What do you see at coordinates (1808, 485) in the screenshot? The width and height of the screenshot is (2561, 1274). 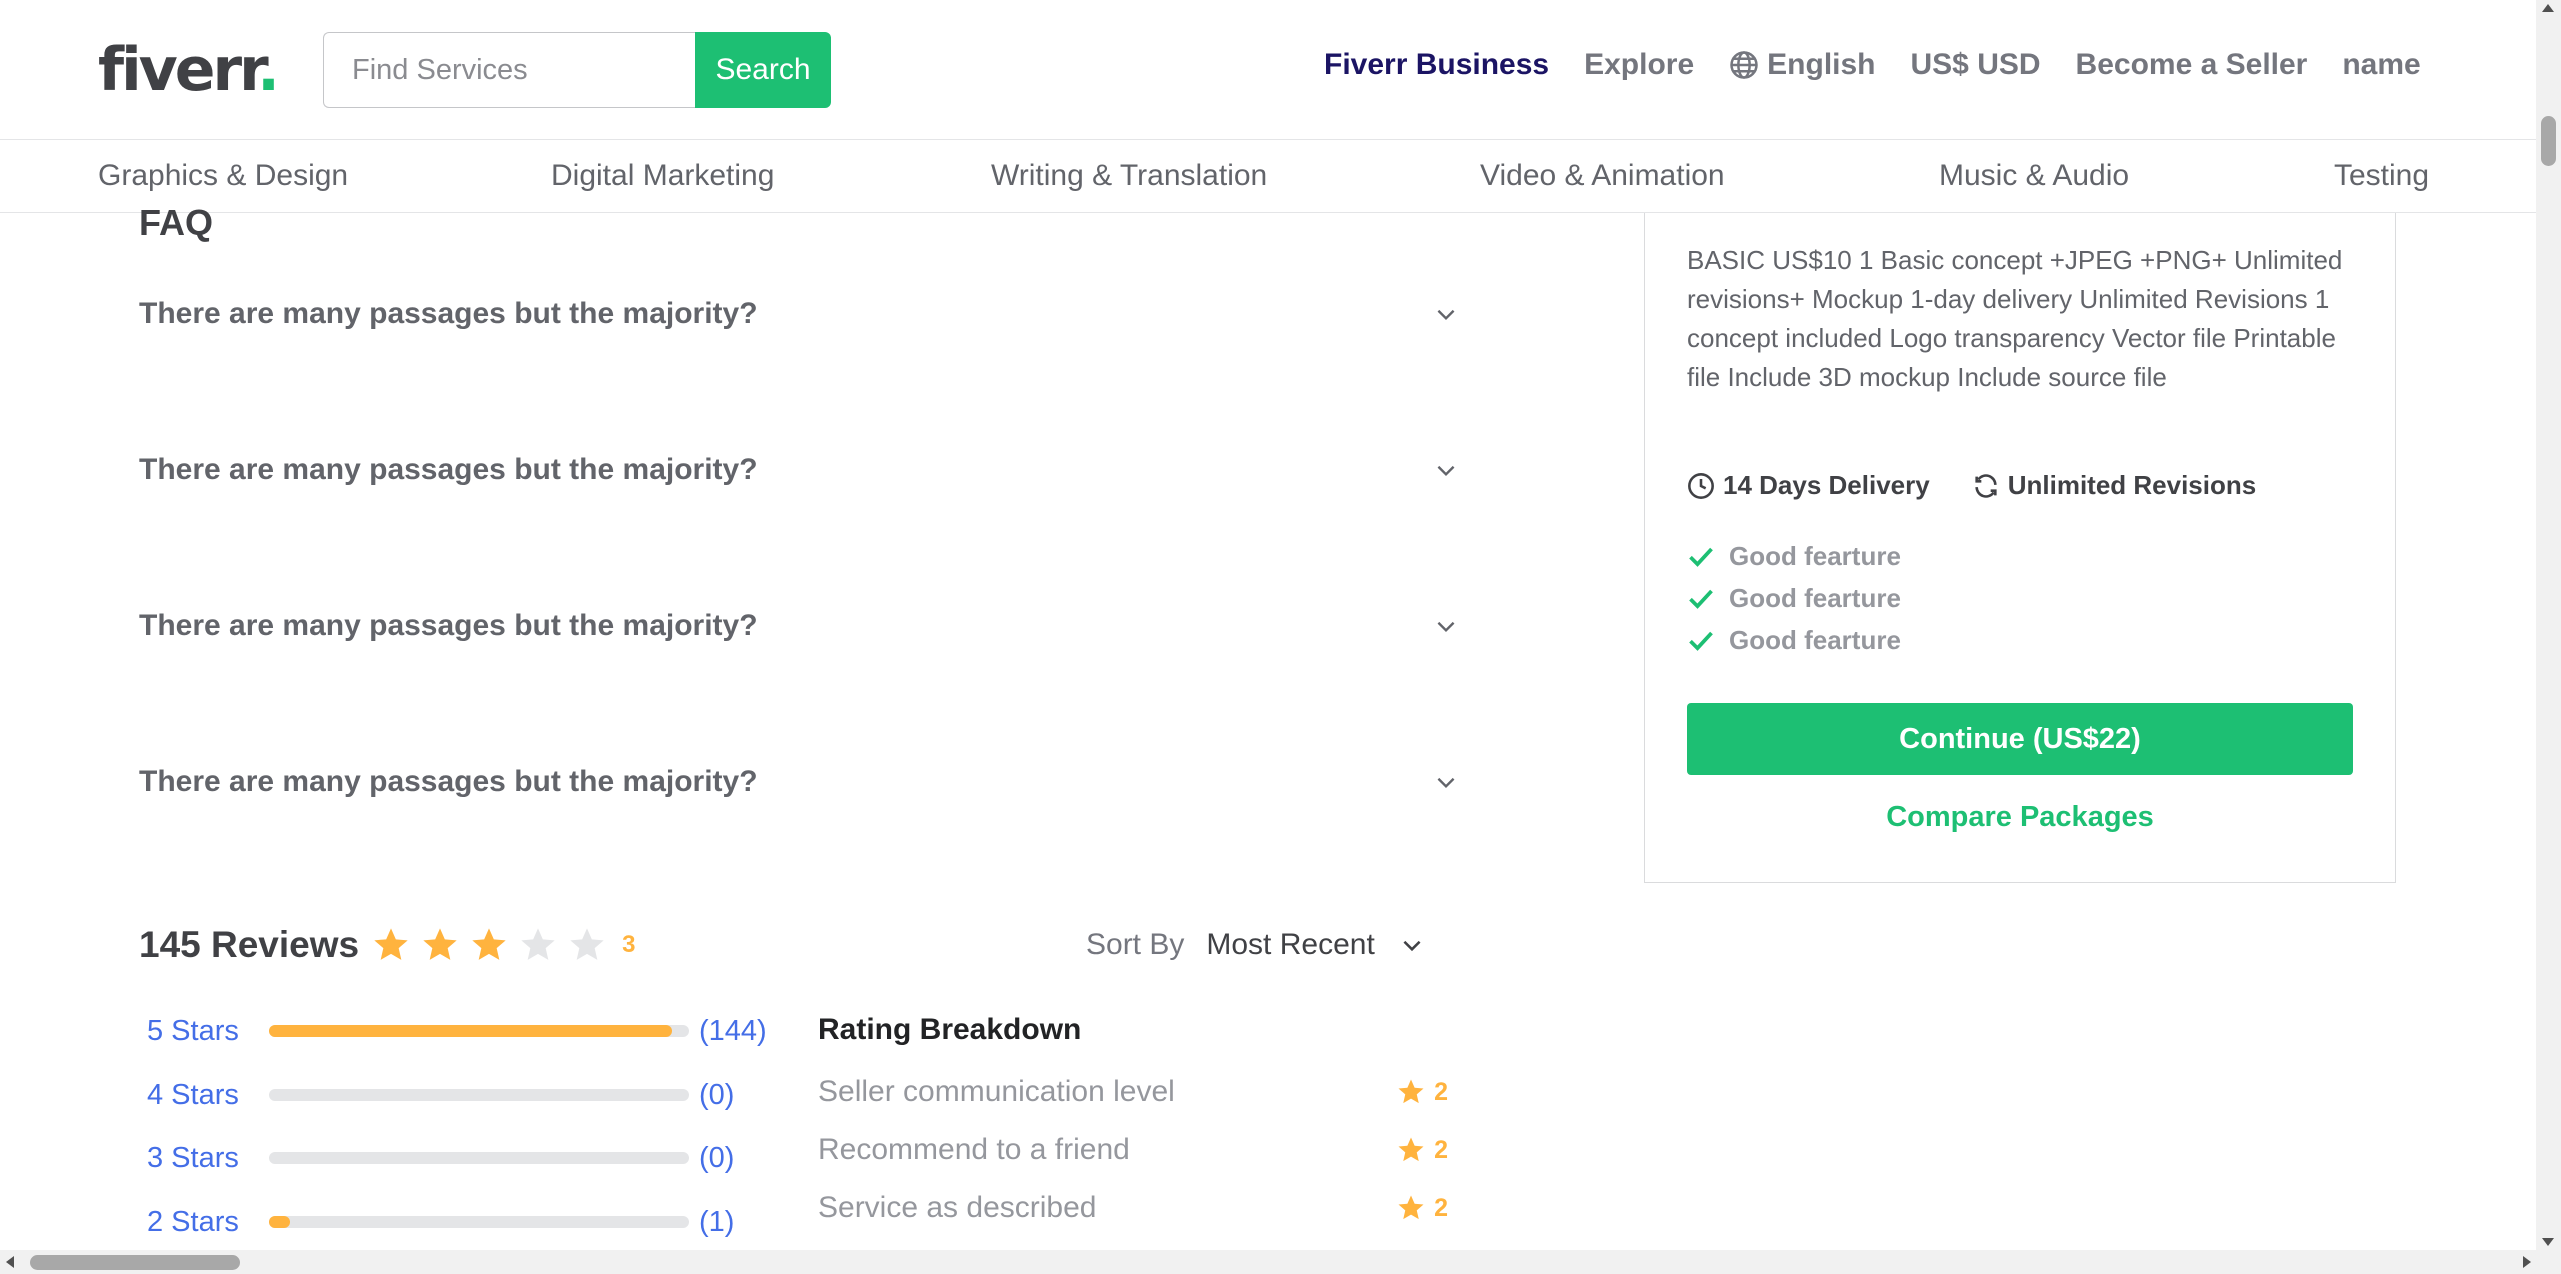 I see `delivery-time: 14 Days Delivery` at bounding box center [1808, 485].